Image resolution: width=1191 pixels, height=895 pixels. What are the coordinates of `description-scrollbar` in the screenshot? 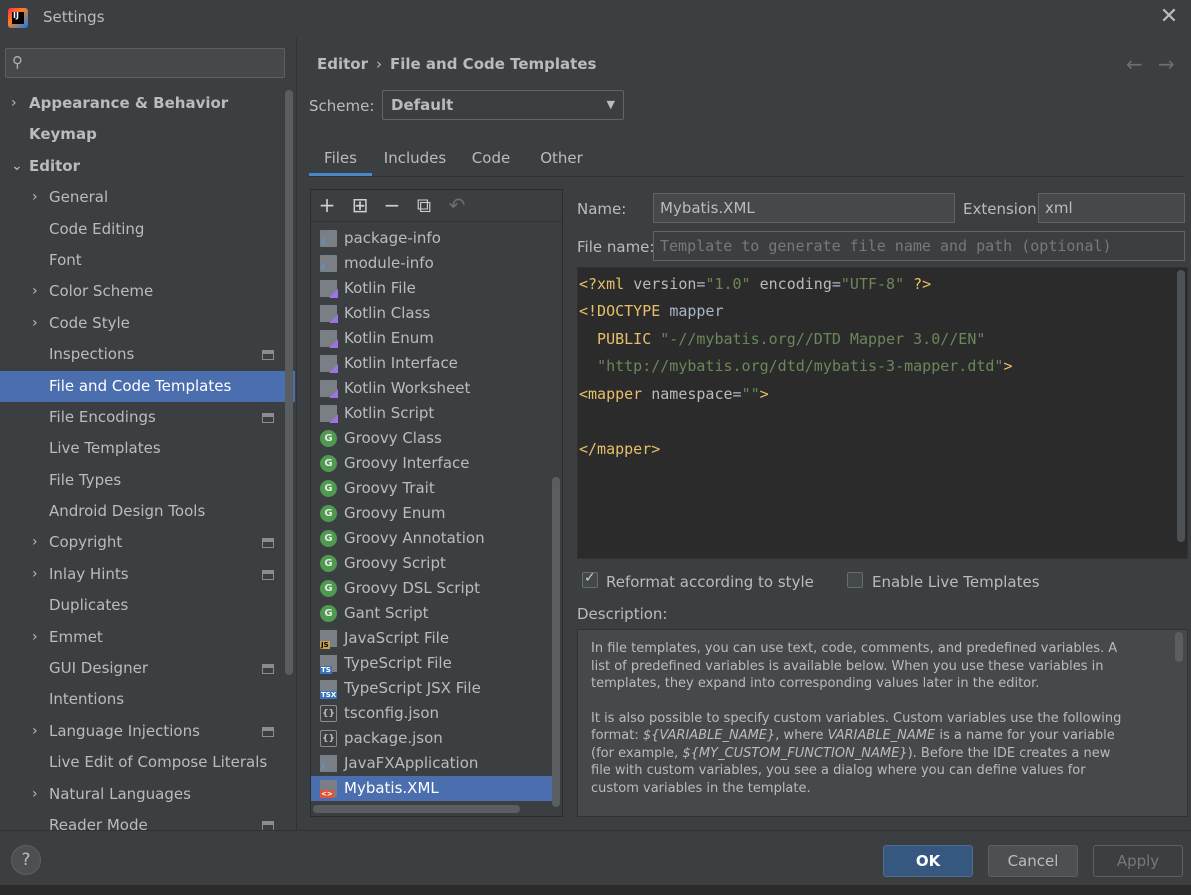 It's located at (1179, 647).